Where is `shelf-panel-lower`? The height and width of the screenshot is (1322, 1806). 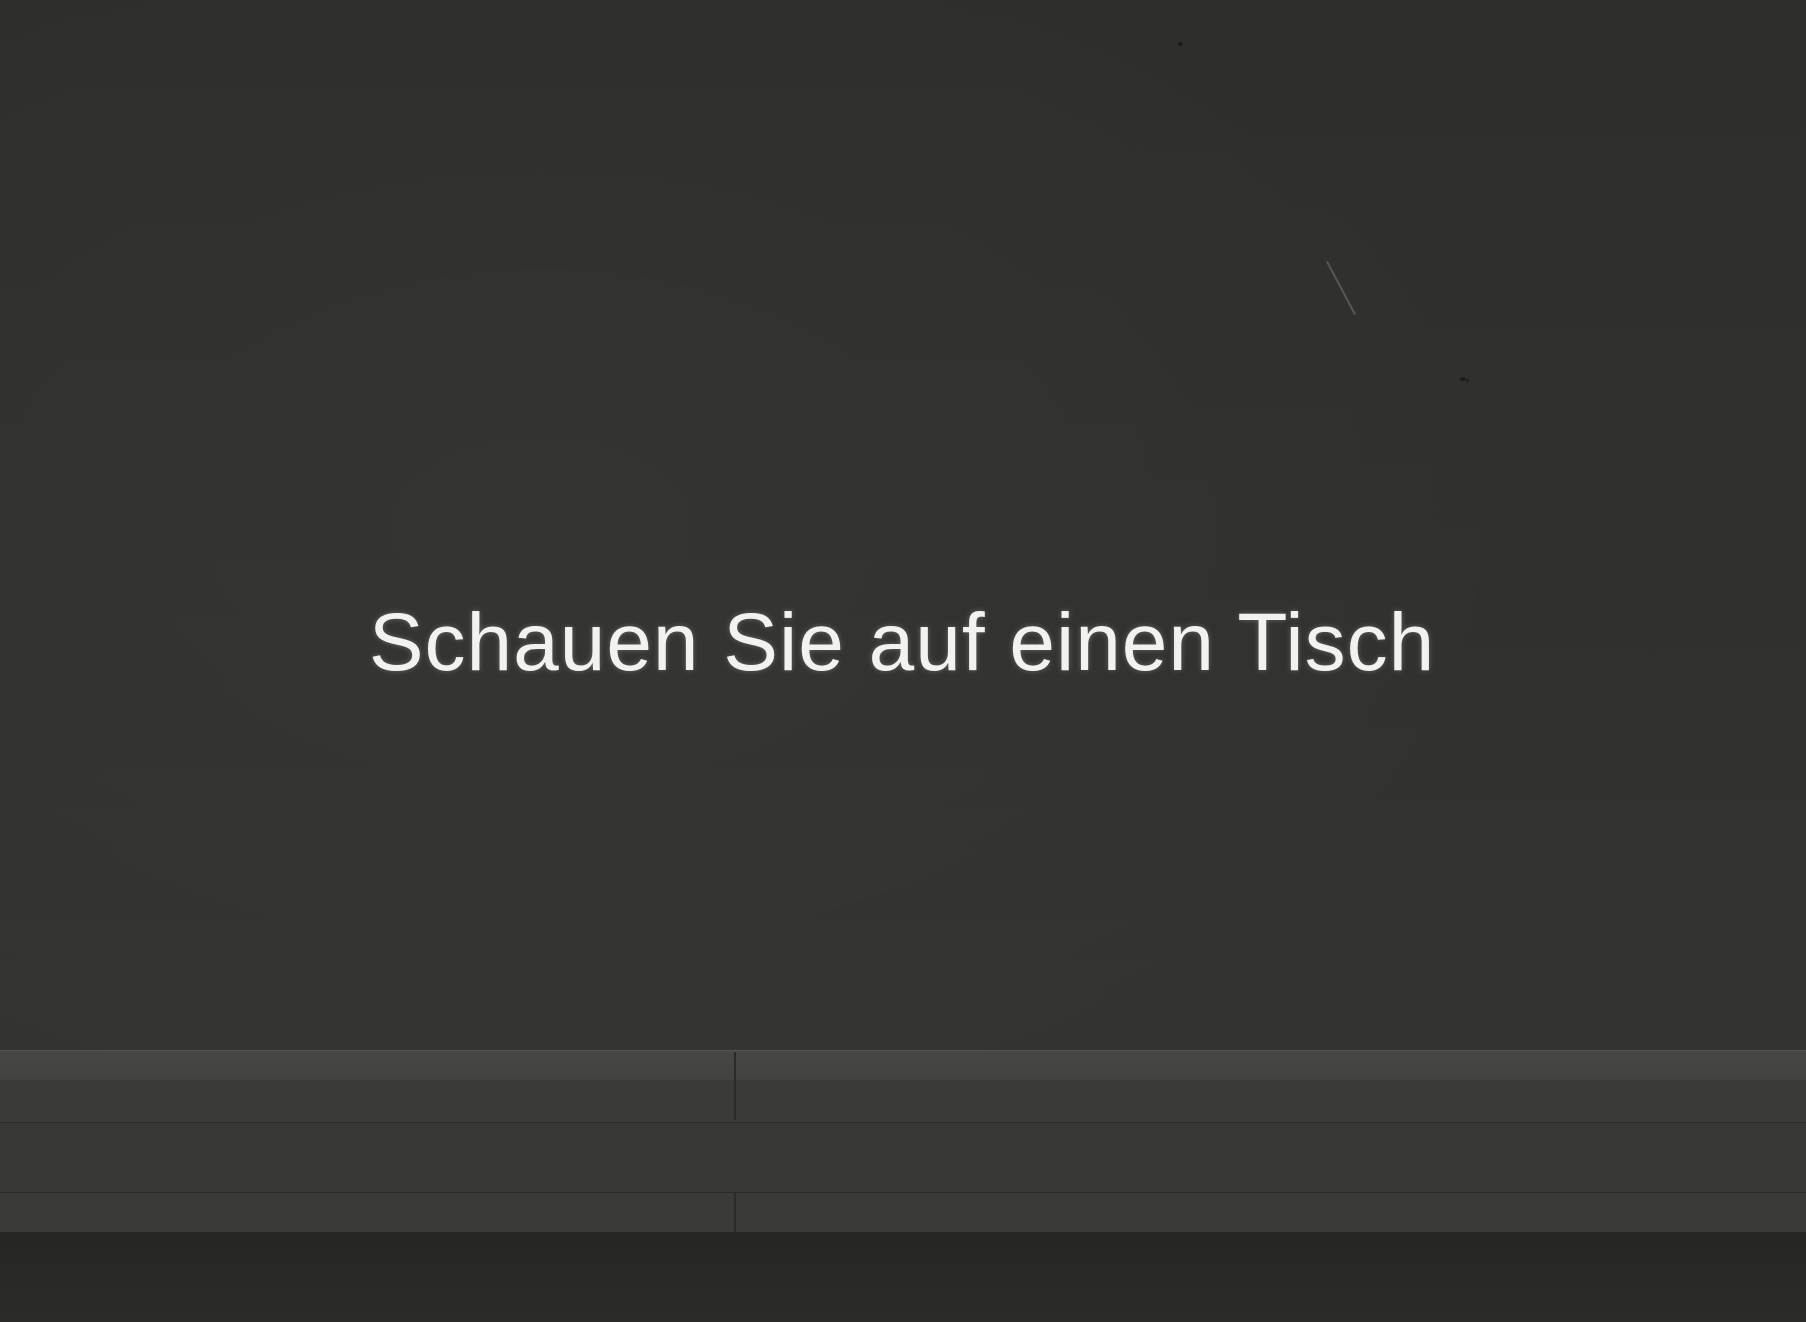
shelf-panel-lower is located at coordinates (903, 1212).